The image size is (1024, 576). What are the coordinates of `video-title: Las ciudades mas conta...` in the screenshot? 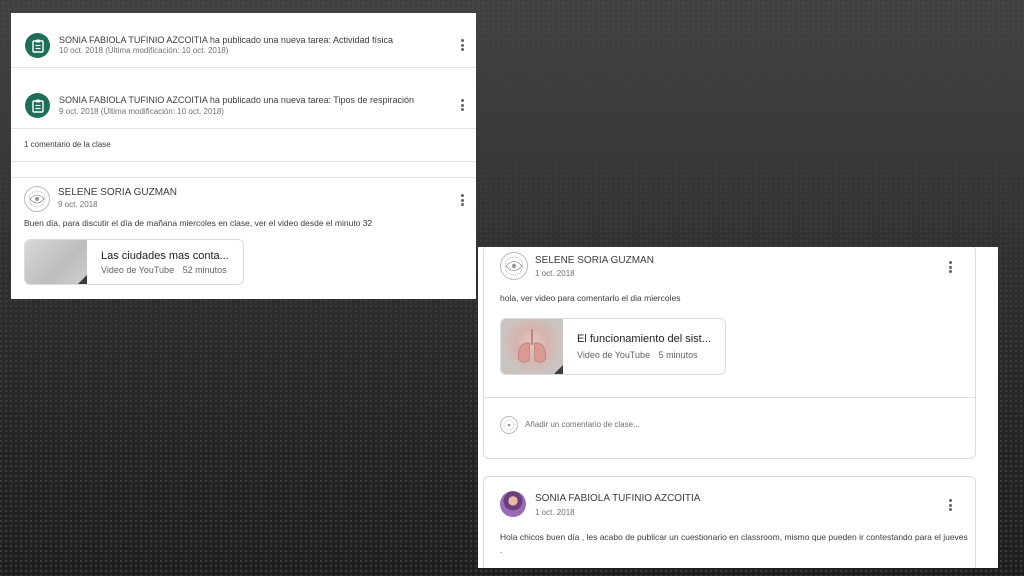 It's located at (165, 256).